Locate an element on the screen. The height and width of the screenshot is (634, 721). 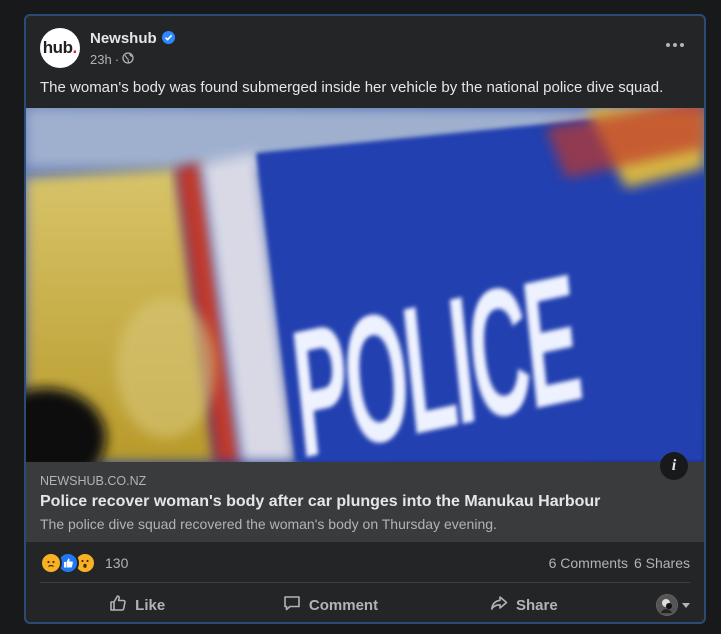
info-icon: i is located at coordinates (674, 465).